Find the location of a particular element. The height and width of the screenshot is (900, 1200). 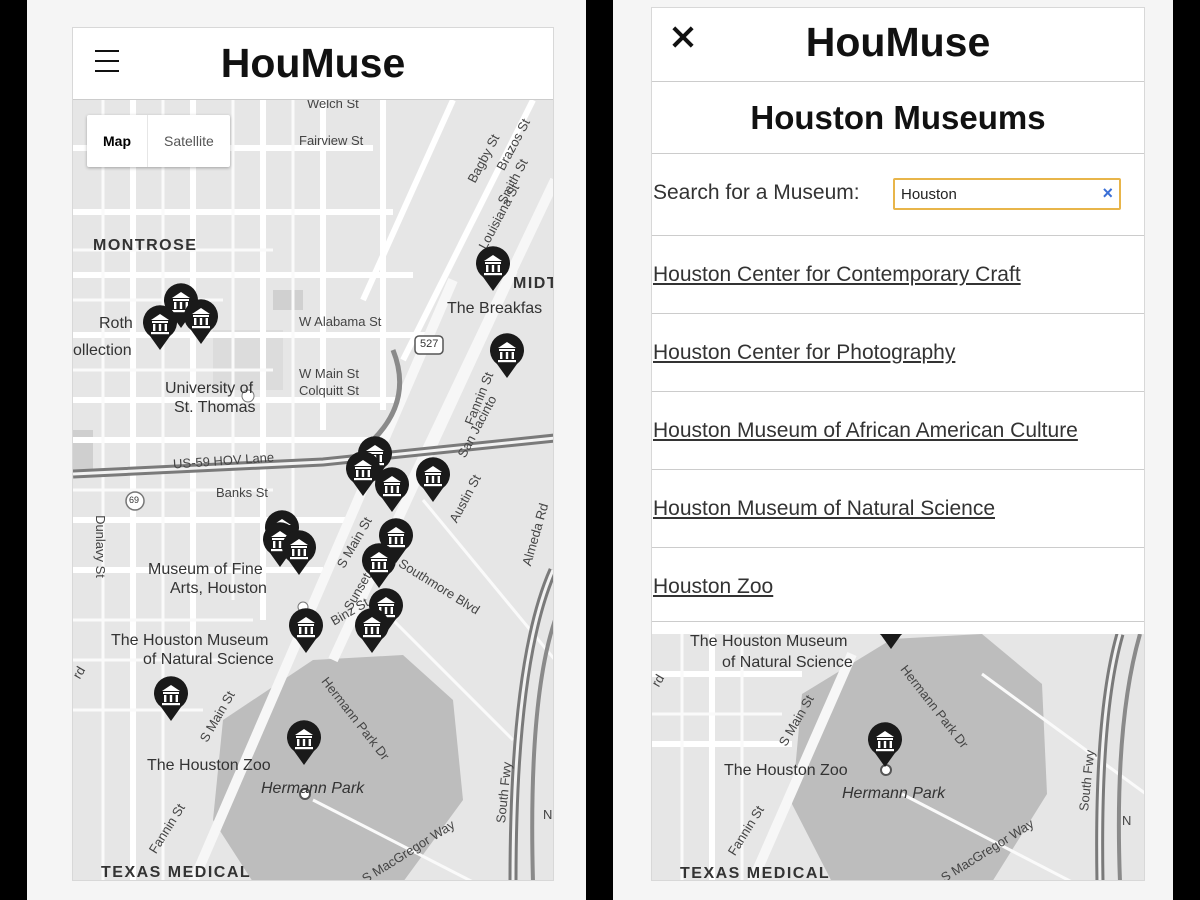

street-label: Dunlavy St is located at coordinates (100, 546).